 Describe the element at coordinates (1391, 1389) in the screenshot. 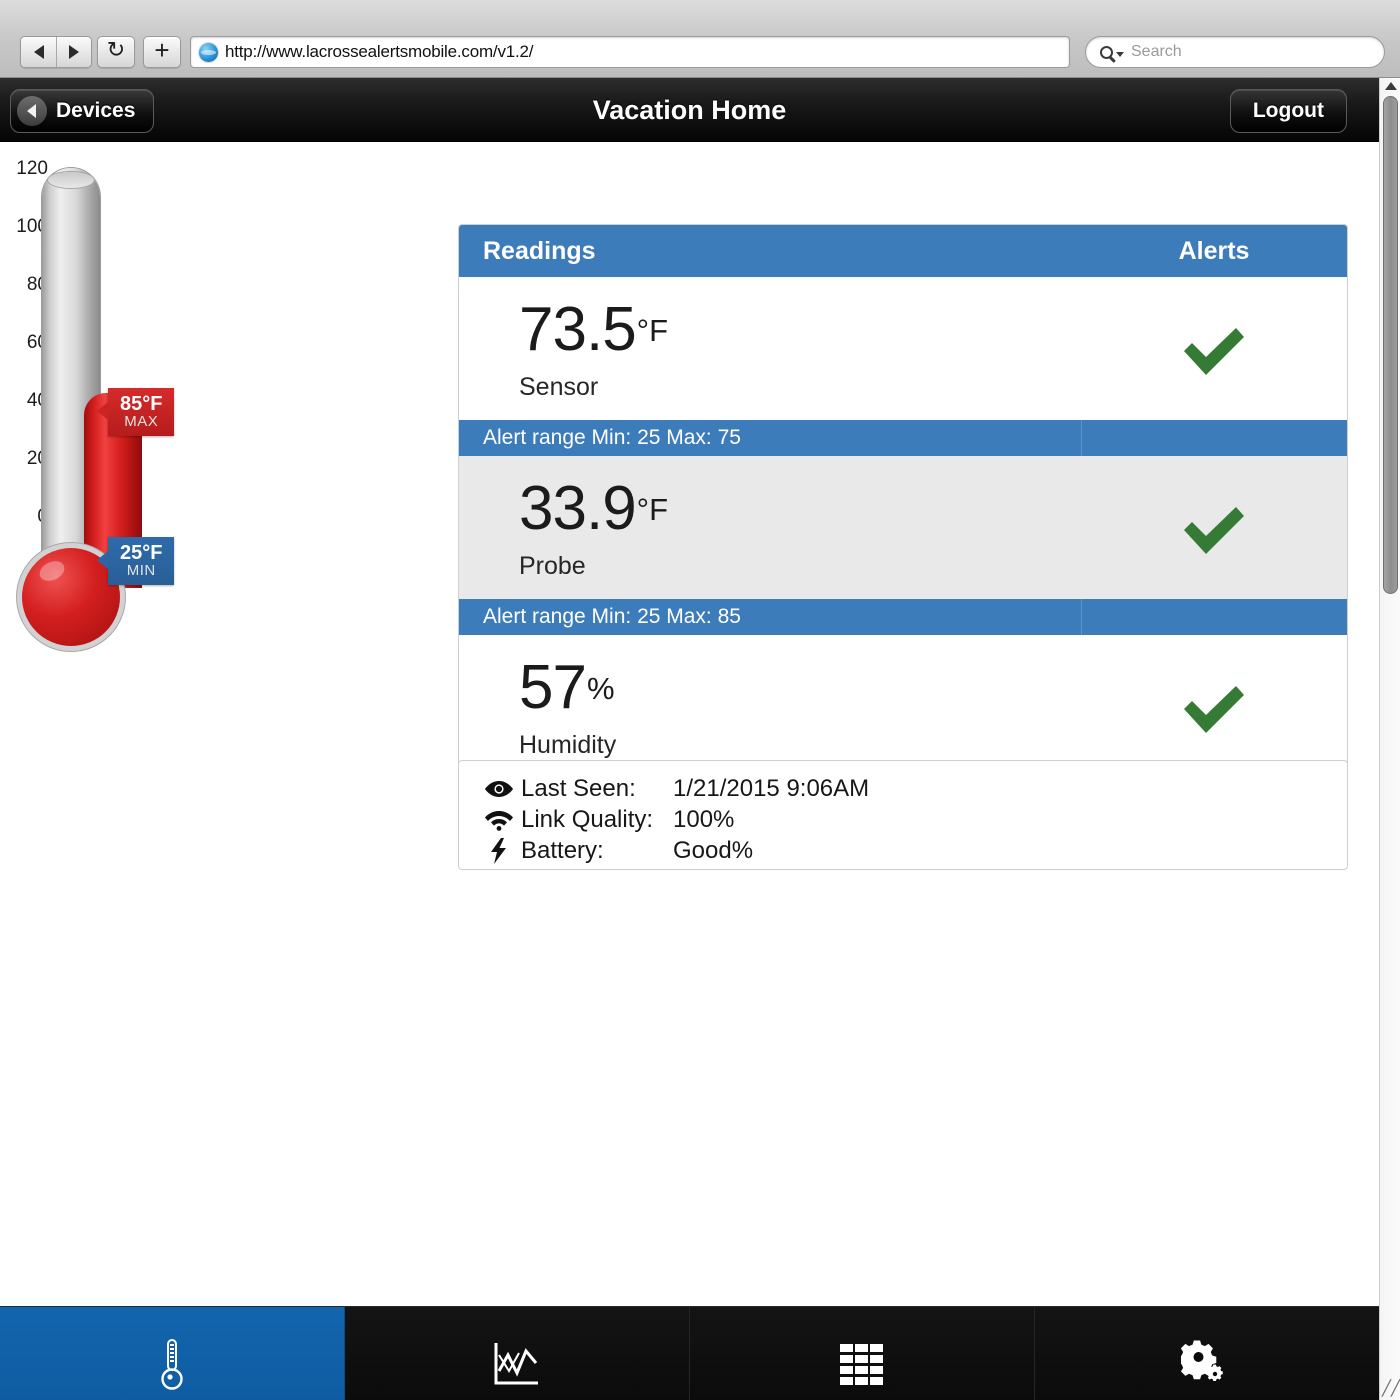

I see `window-resize-handle: ╱╱` at that location.